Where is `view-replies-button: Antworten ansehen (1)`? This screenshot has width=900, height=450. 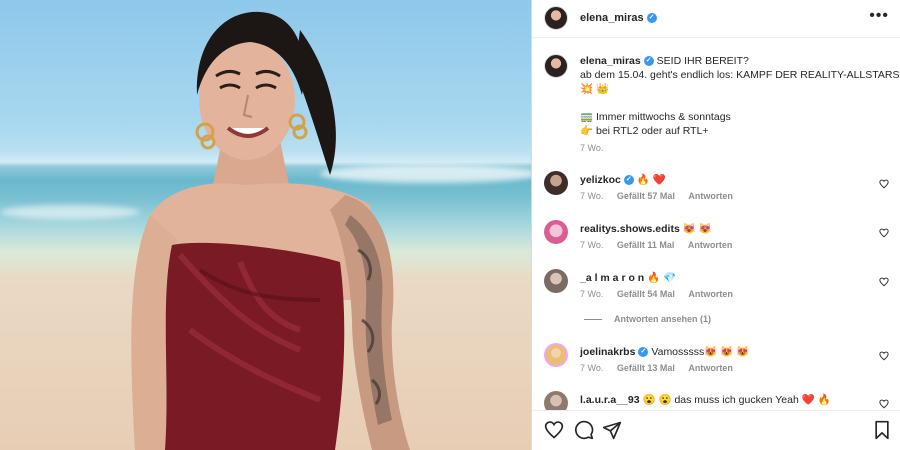 view-replies-button: Antworten ansehen (1) is located at coordinates (647, 319).